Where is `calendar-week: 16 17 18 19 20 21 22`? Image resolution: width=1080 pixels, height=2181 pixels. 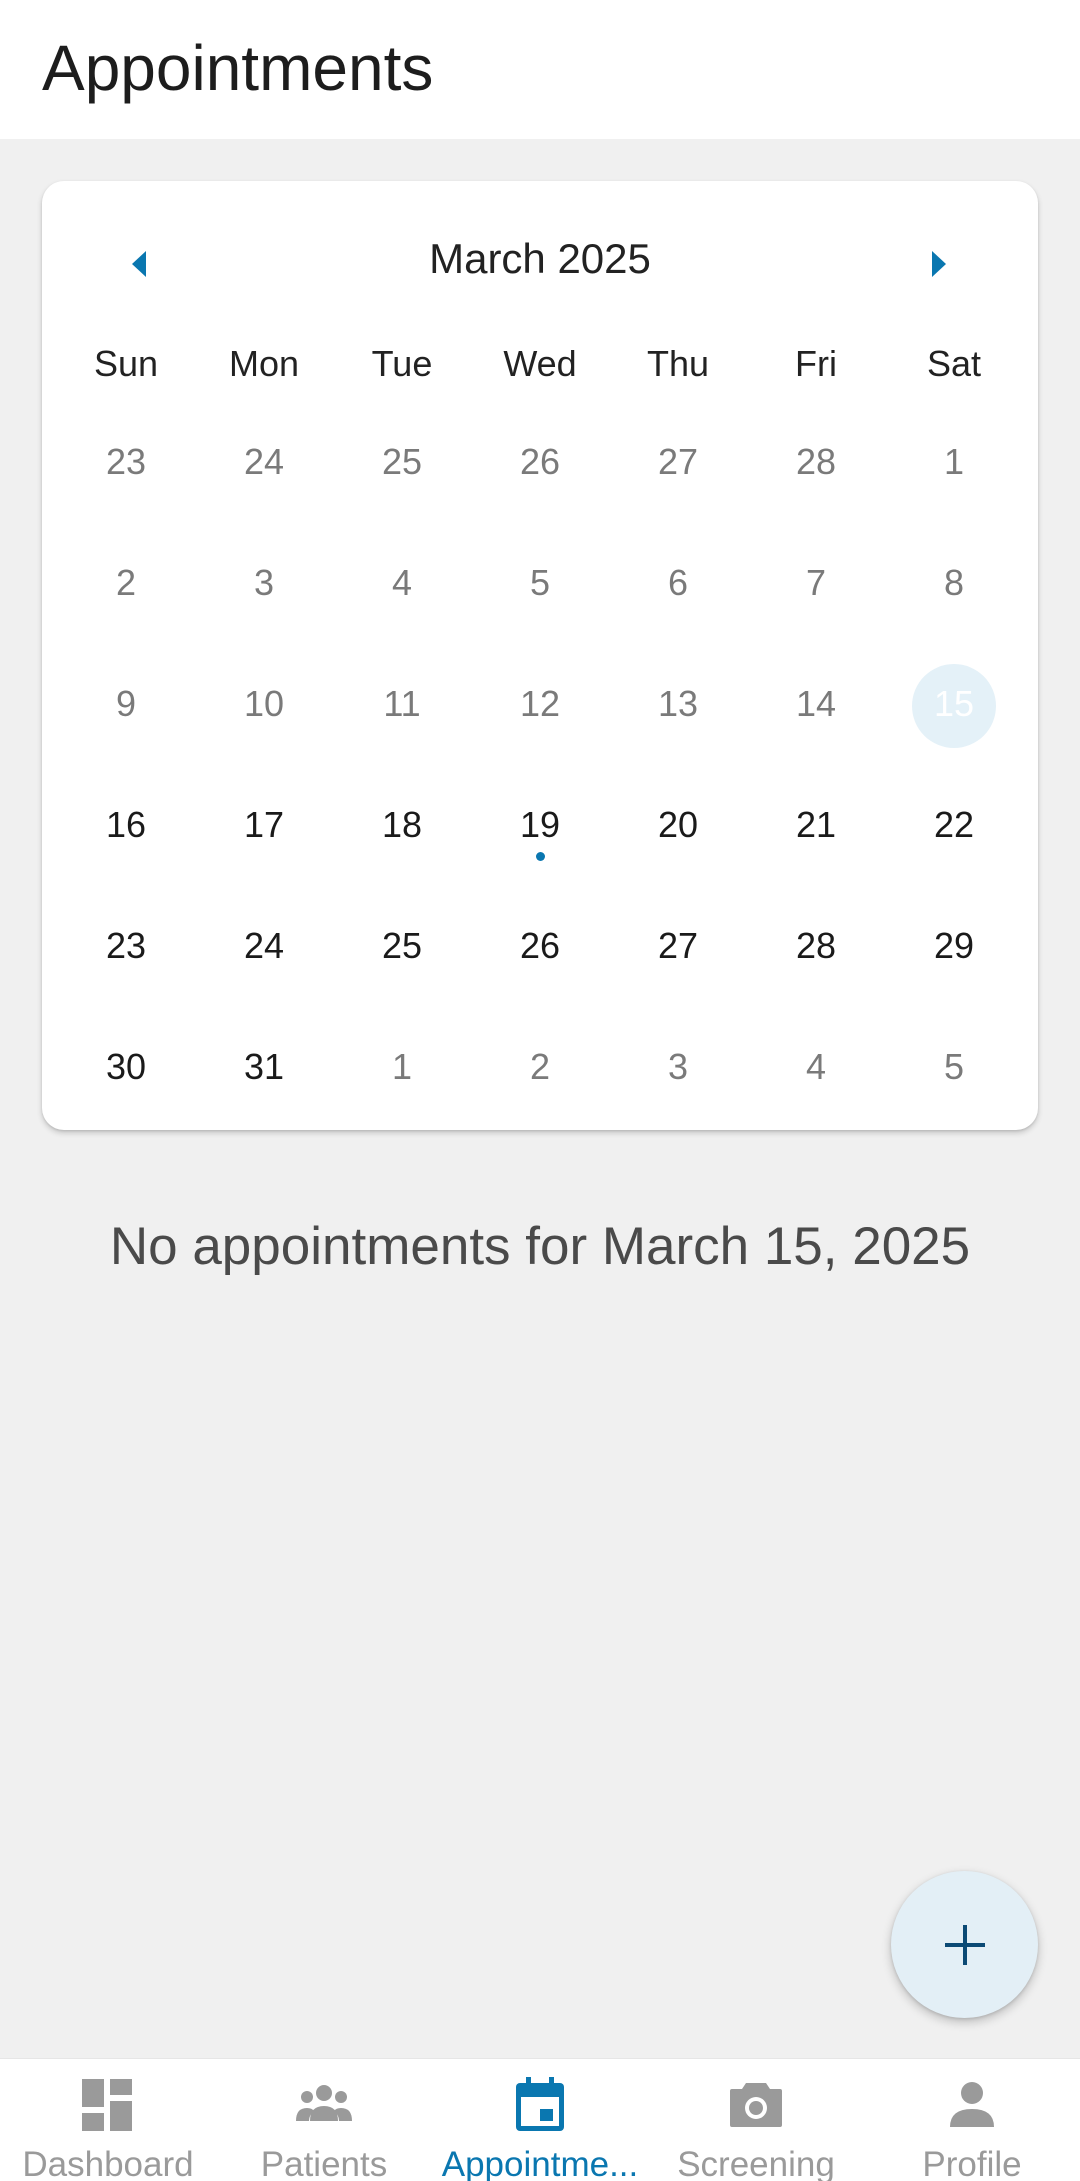 calendar-week: 16 17 18 19 20 21 22 is located at coordinates (540, 824).